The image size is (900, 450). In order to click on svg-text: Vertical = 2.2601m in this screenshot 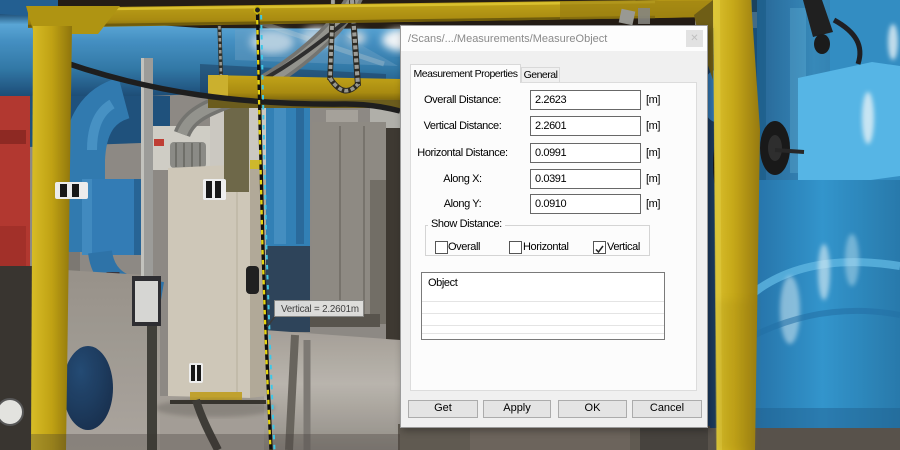, I will do `click(320, 309)`.